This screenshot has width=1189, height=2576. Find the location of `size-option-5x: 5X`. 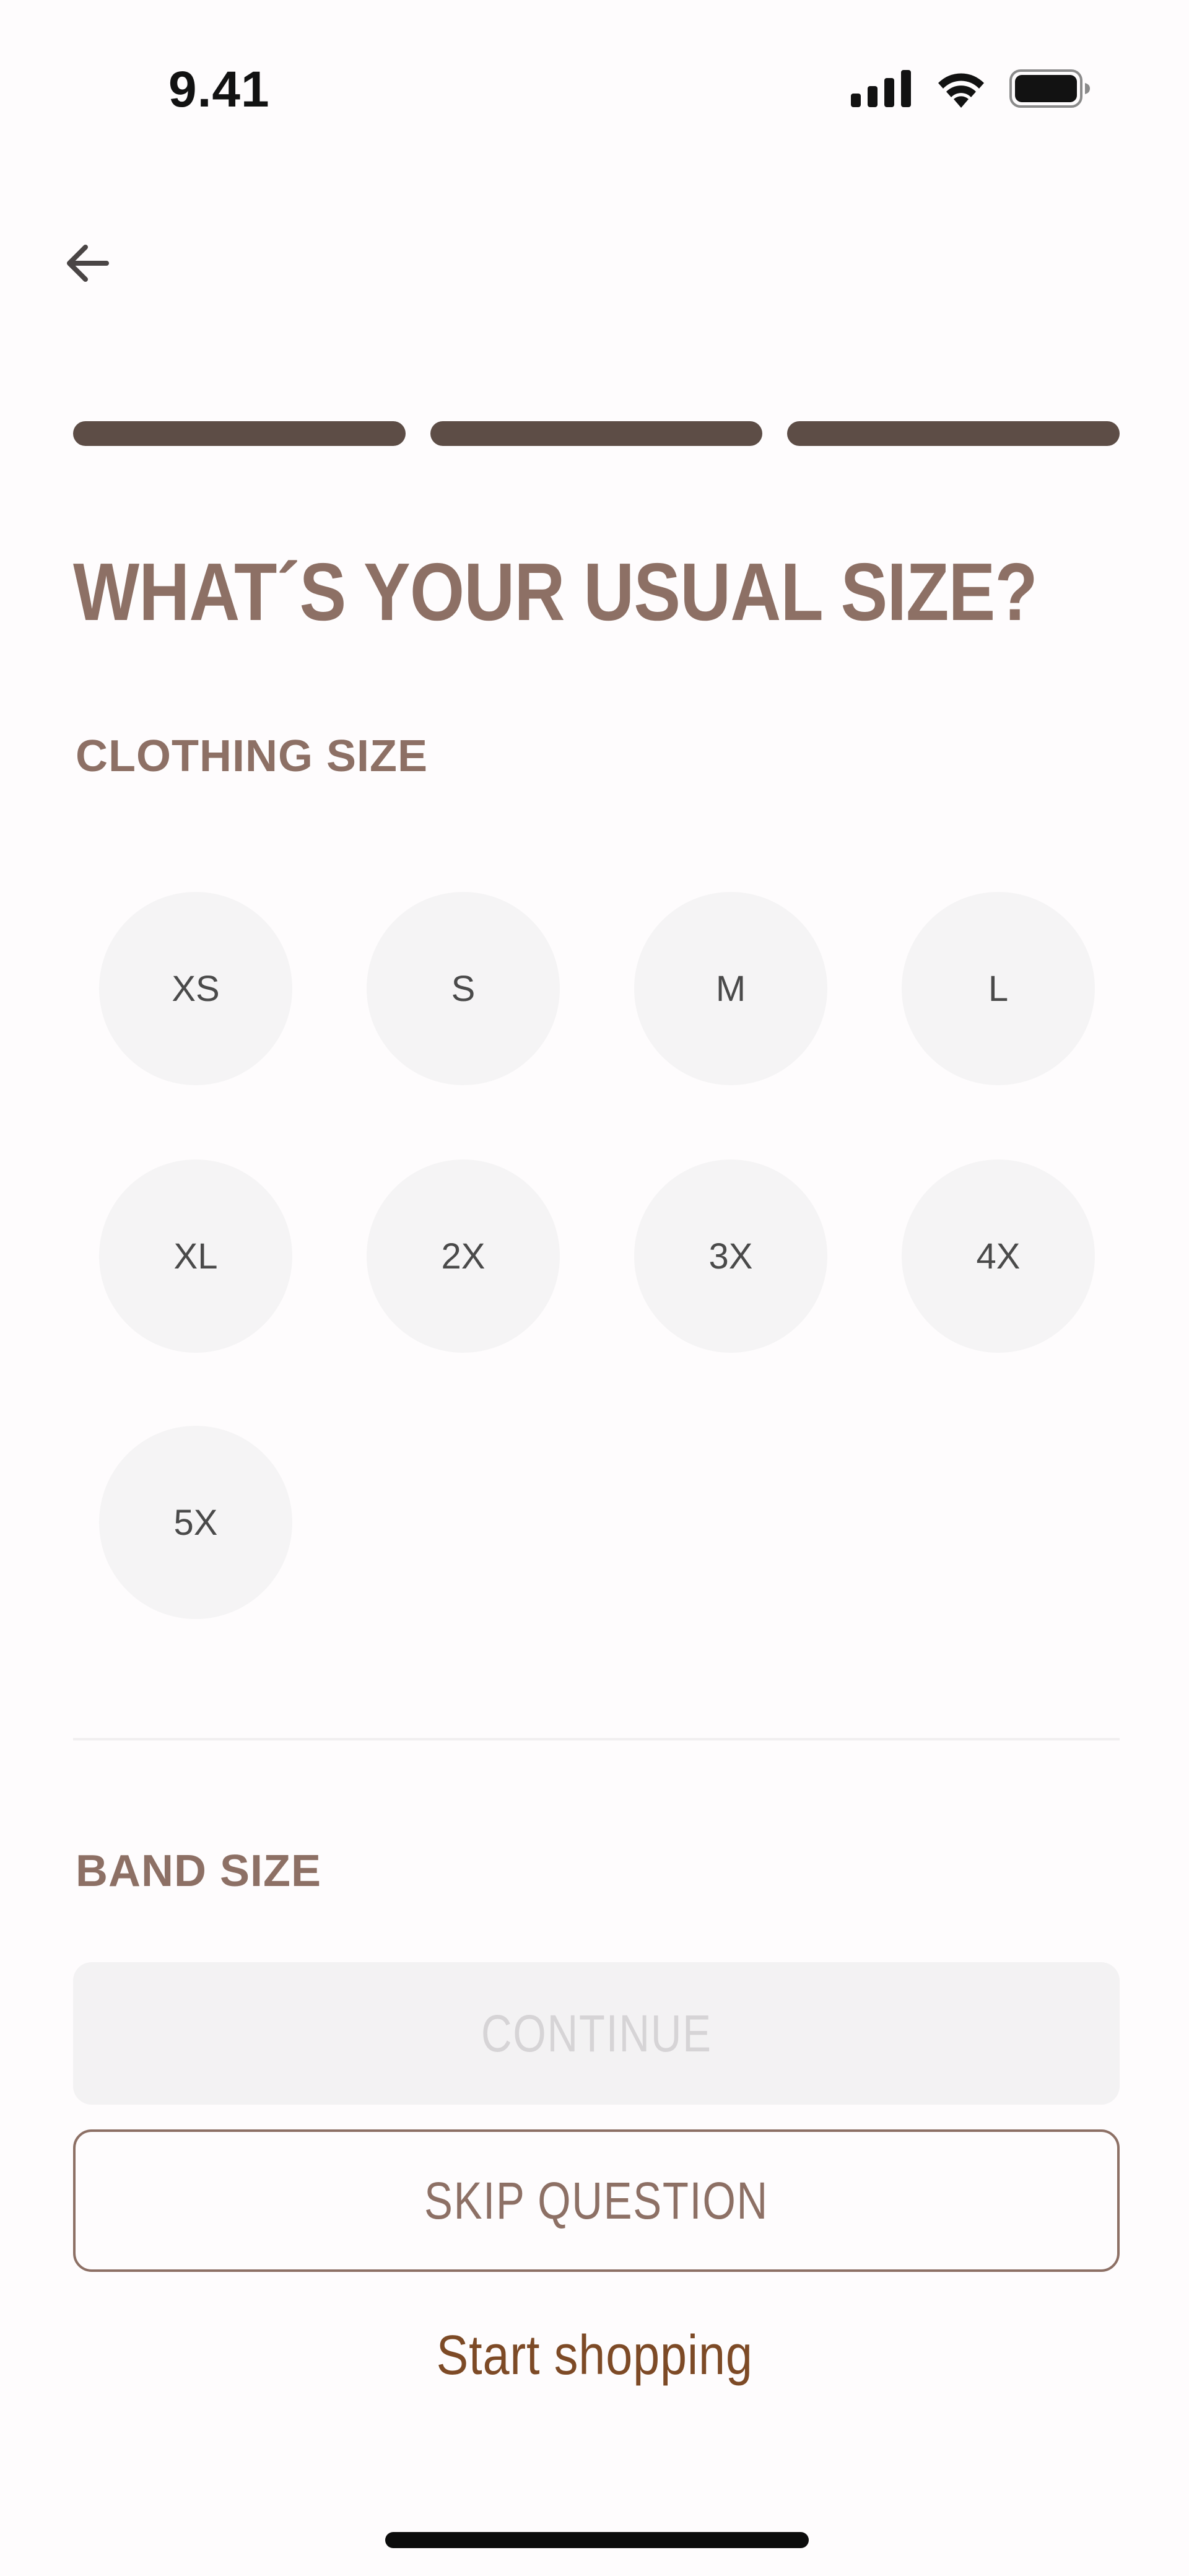

size-option-5x: 5X is located at coordinates (195, 1522).